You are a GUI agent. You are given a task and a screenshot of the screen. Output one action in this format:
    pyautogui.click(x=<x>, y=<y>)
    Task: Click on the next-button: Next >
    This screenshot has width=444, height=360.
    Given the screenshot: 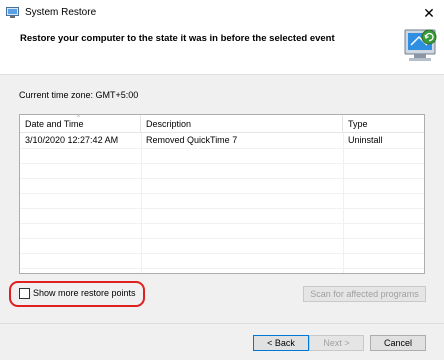 What is the action you would take?
    pyautogui.click(x=336, y=343)
    